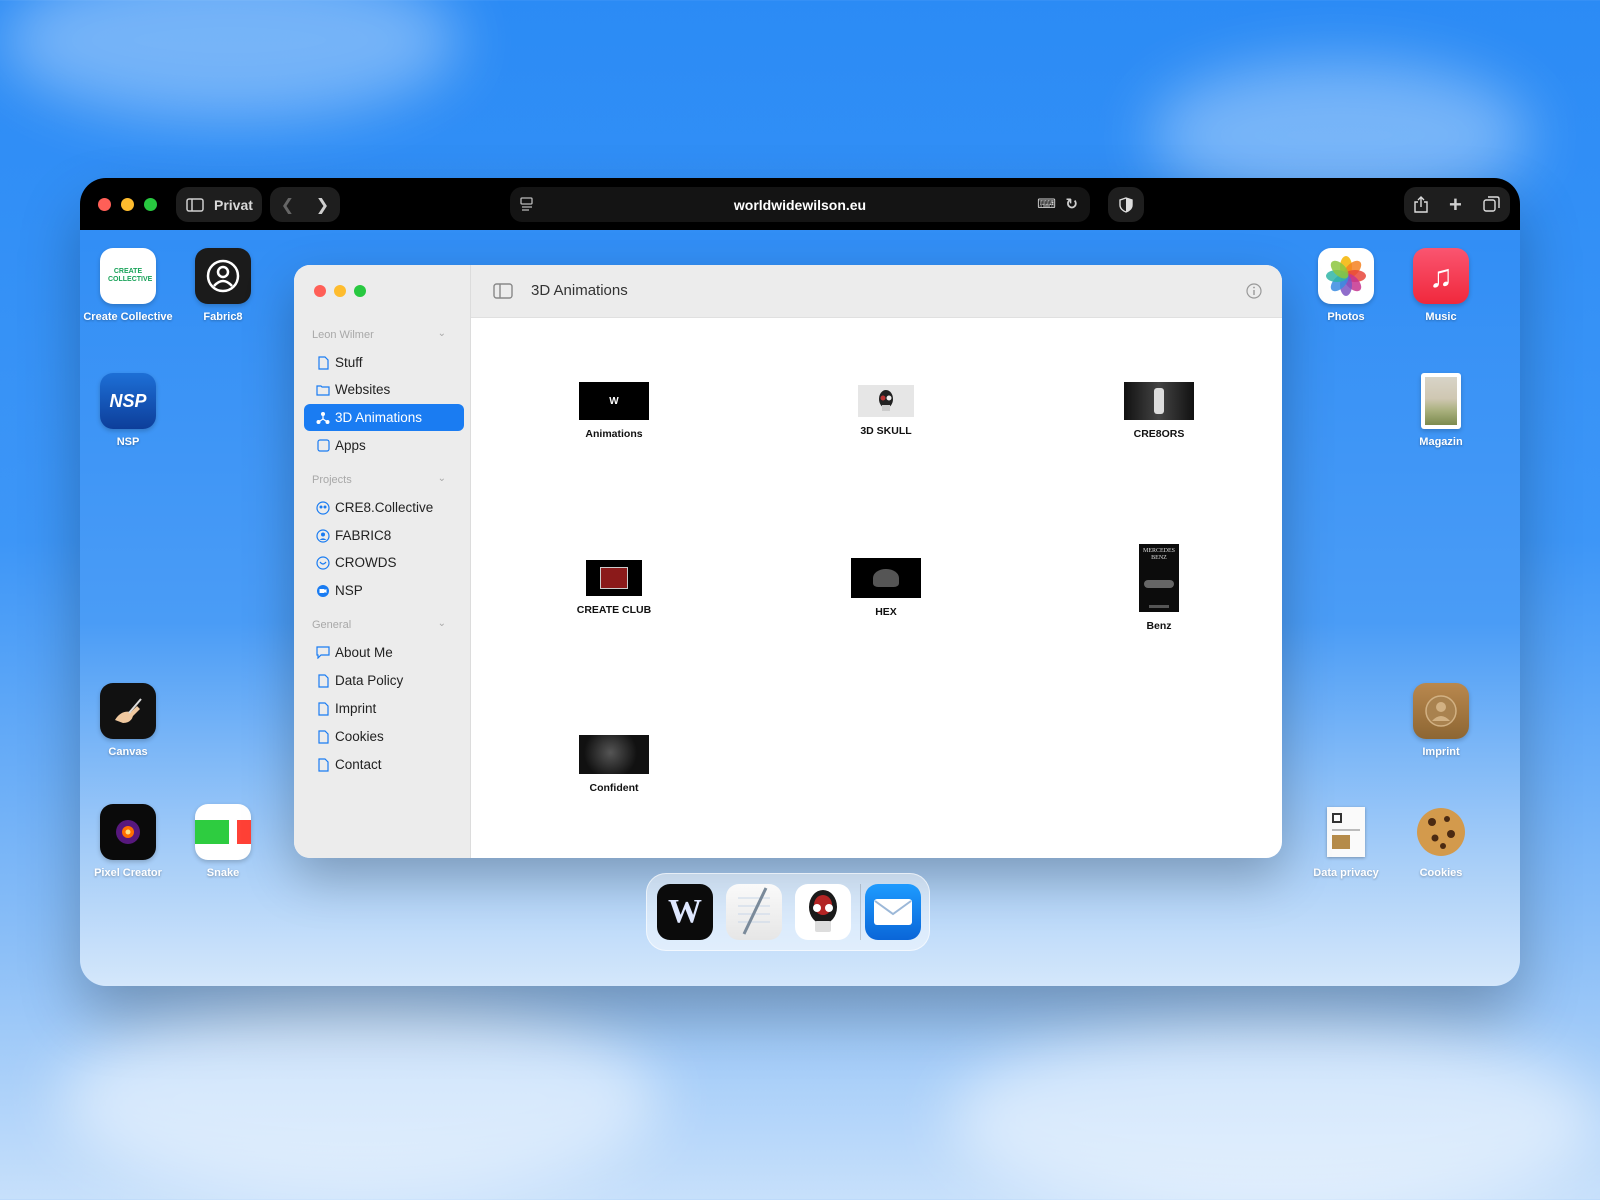 Image resolution: width=1600 pixels, height=1200 pixels. I want to click on desktop-icon-music: ♫ Music, so click(1441, 285).